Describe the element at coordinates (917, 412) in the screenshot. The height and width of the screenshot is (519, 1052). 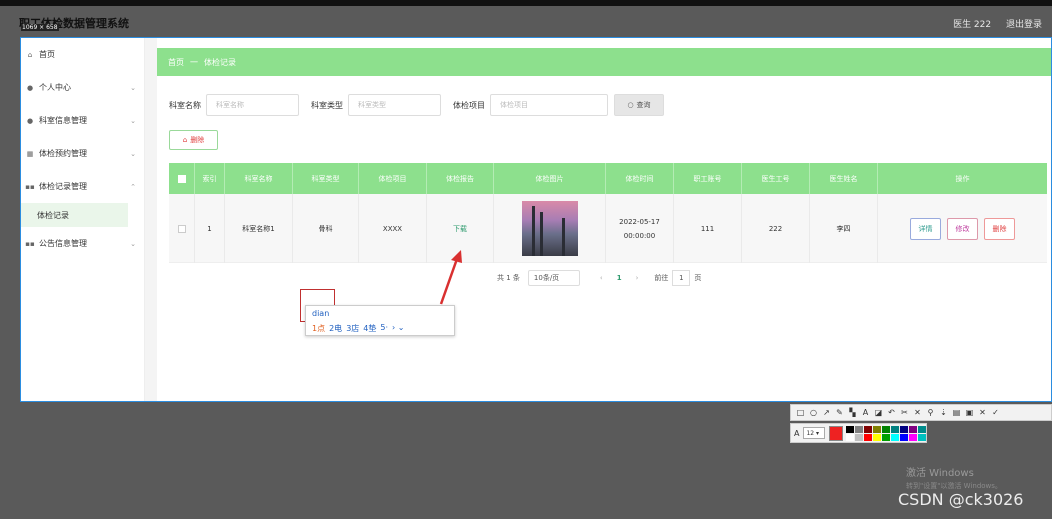
I see `erase-icon: ✕` at that location.